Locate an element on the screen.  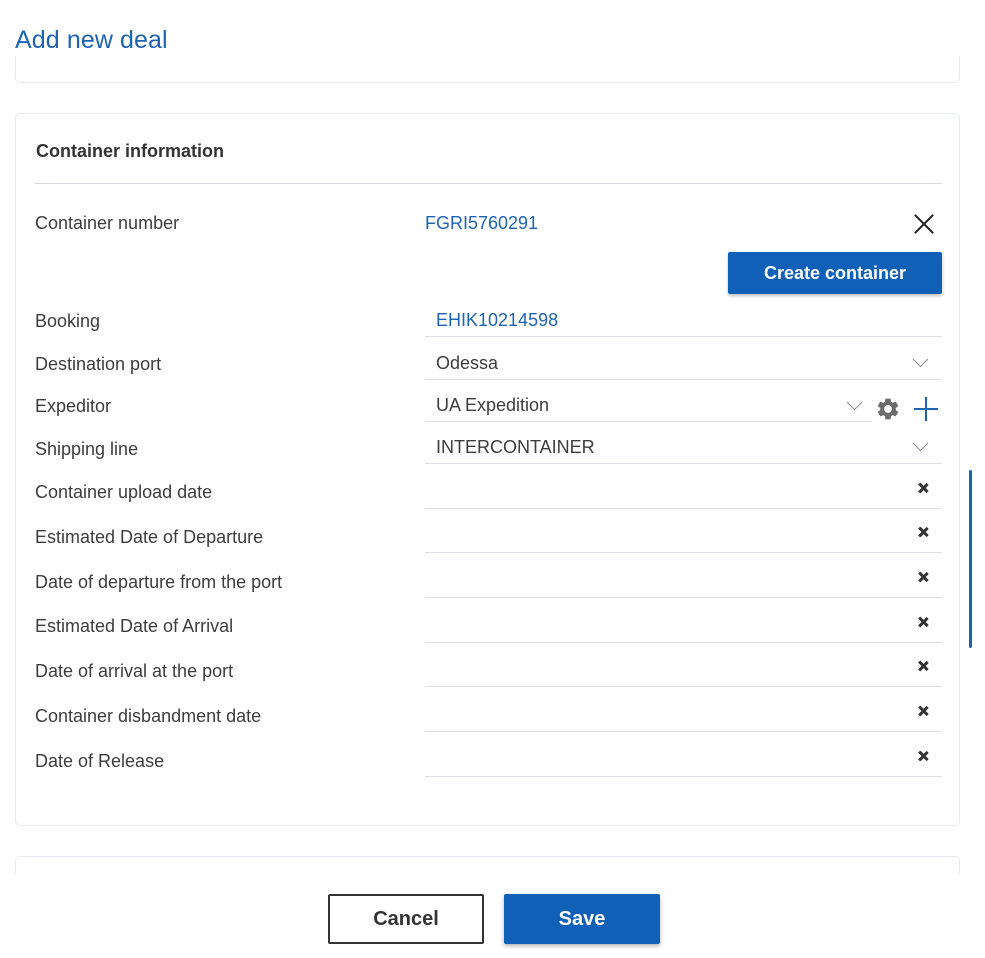
create-container-button: Create container is located at coordinates (835, 273).